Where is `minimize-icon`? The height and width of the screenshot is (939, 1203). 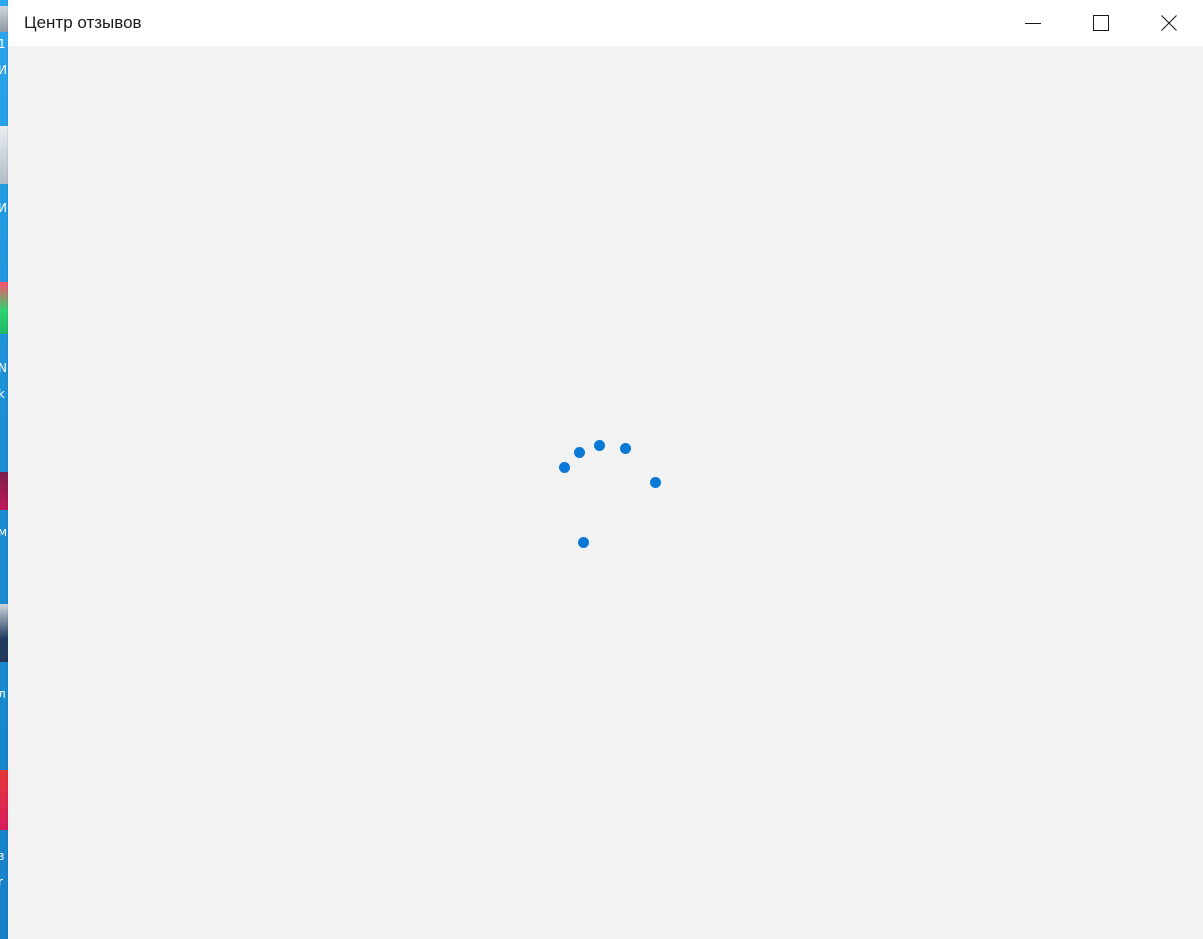
minimize-icon is located at coordinates (1033, 23).